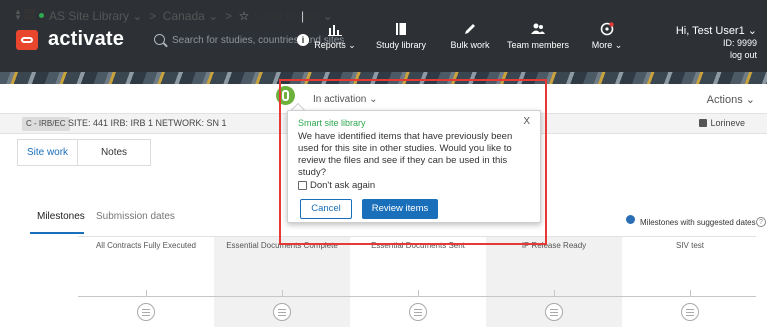 This screenshot has width=767, height=327. What do you see at coordinates (417, 296) in the screenshot?
I see `timeline-line` at bounding box center [417, 296].